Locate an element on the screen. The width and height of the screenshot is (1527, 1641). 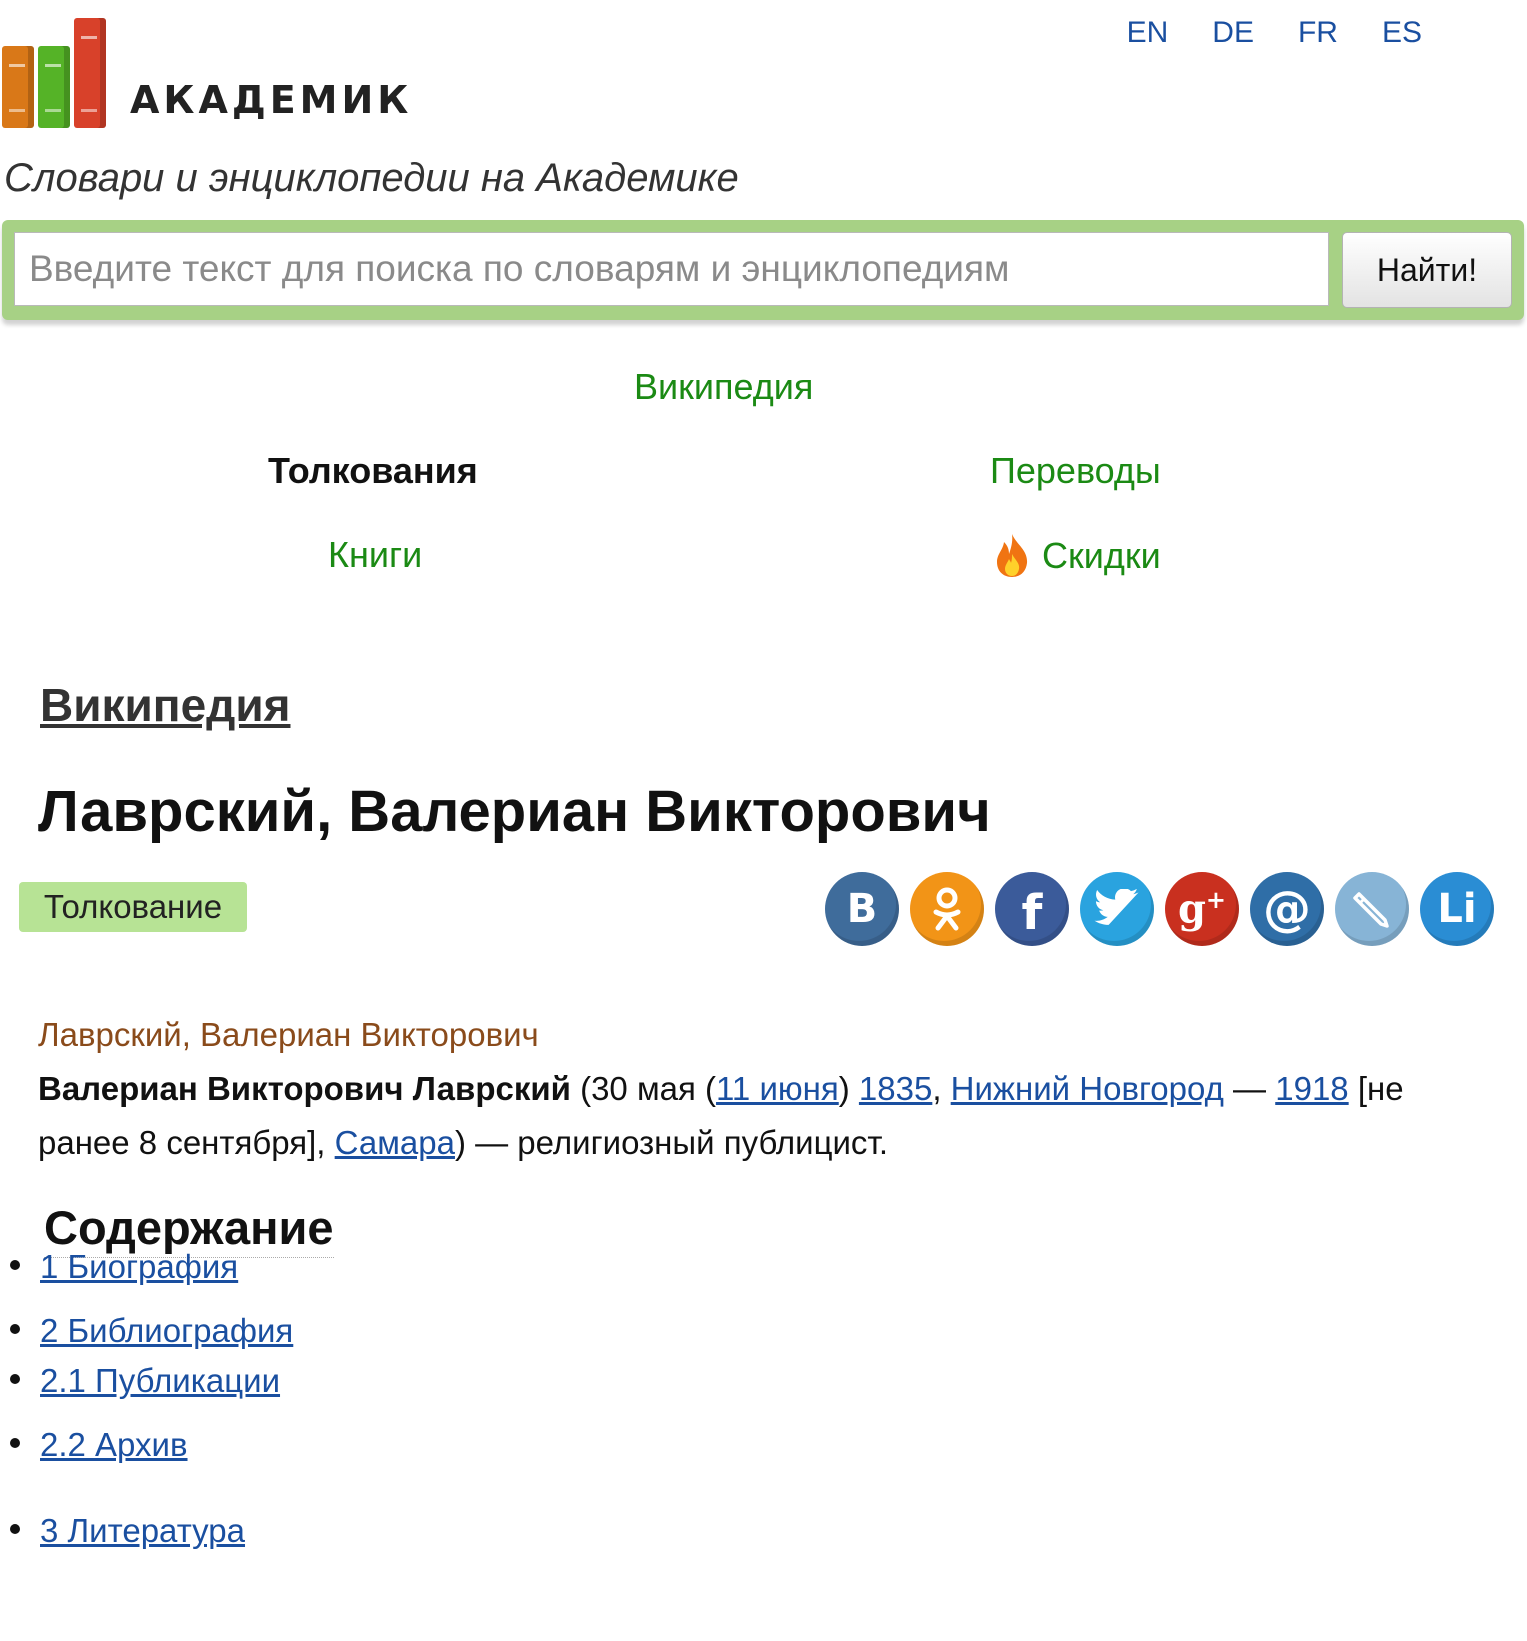
google-plus-icon: g+ is located at coordinates (1202, 909).